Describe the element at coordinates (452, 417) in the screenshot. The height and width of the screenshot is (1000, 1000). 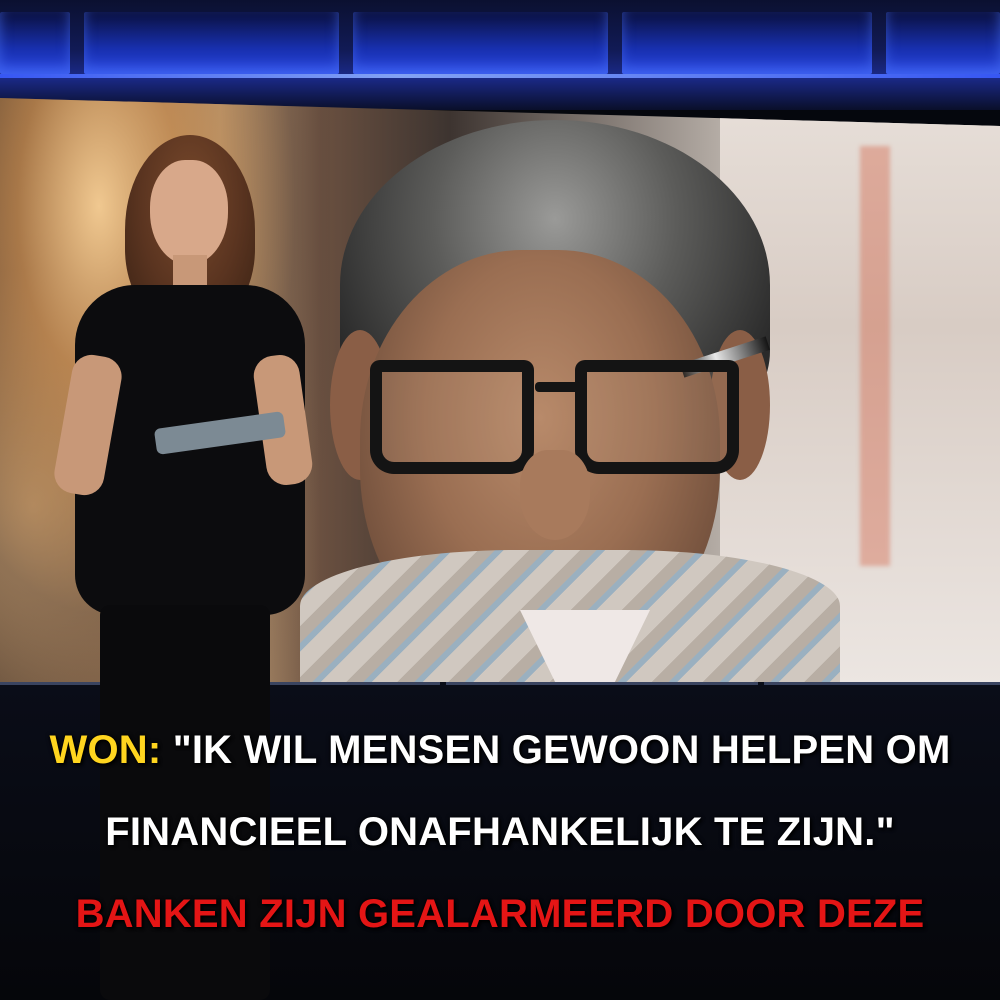
I see `glasses-lens-left` at that location.